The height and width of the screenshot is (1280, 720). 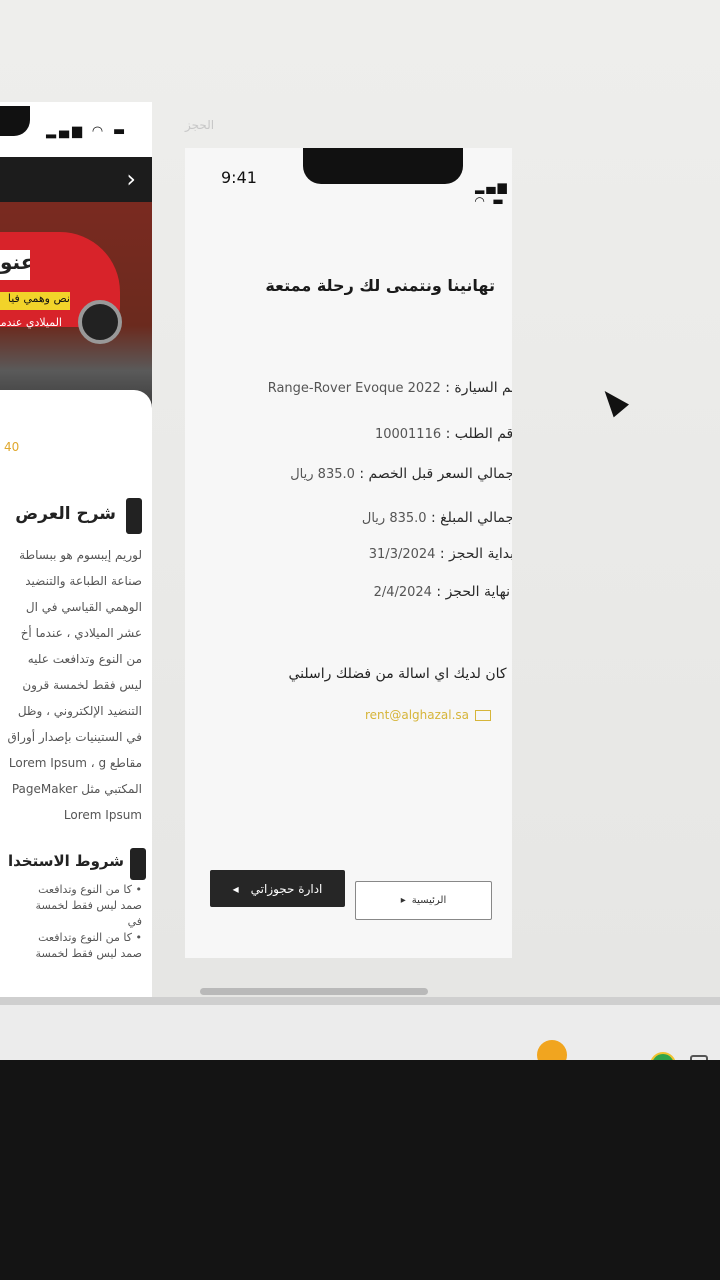 What do you see at coordinates (12, 447) in the screenshot?
I see `count-label: 40` at bounding box center [12, 447].